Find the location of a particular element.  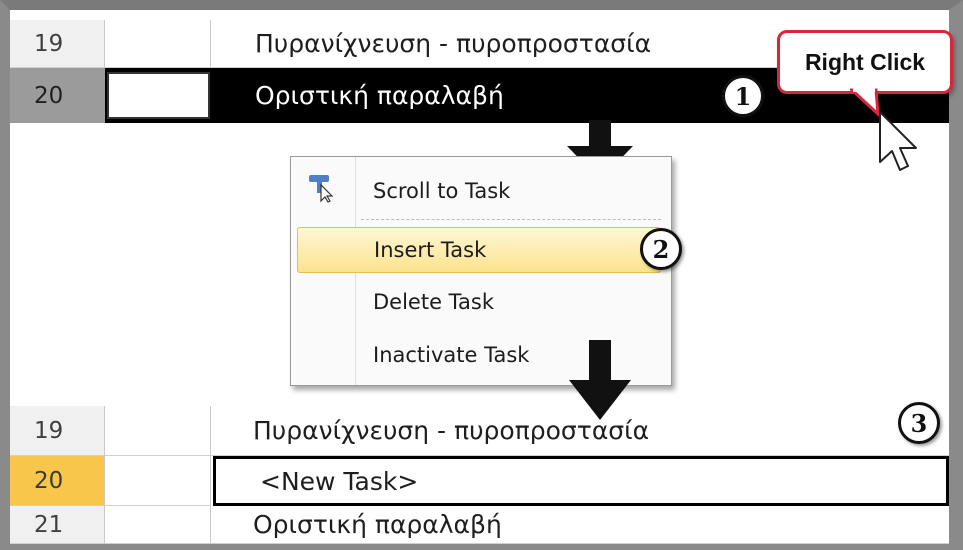

menu-item-label: Delete Task is located at coordinates (433, 302).